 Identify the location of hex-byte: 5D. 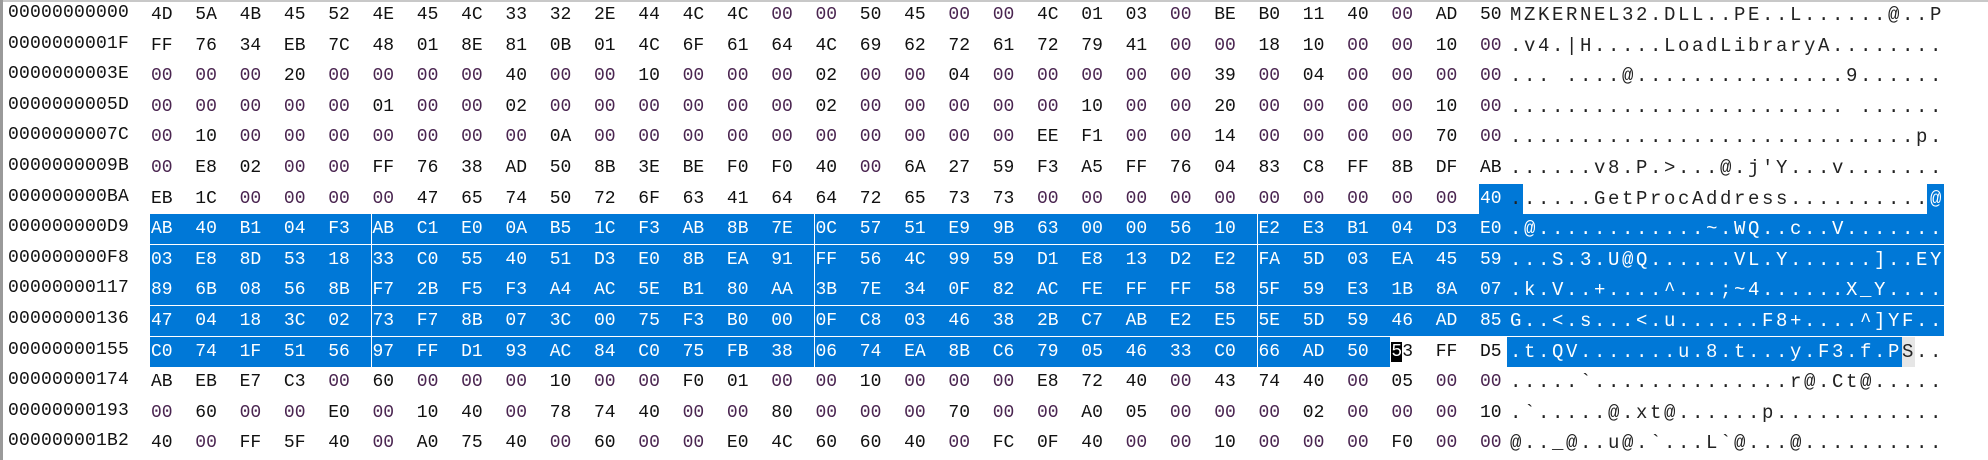
(1324, 321).